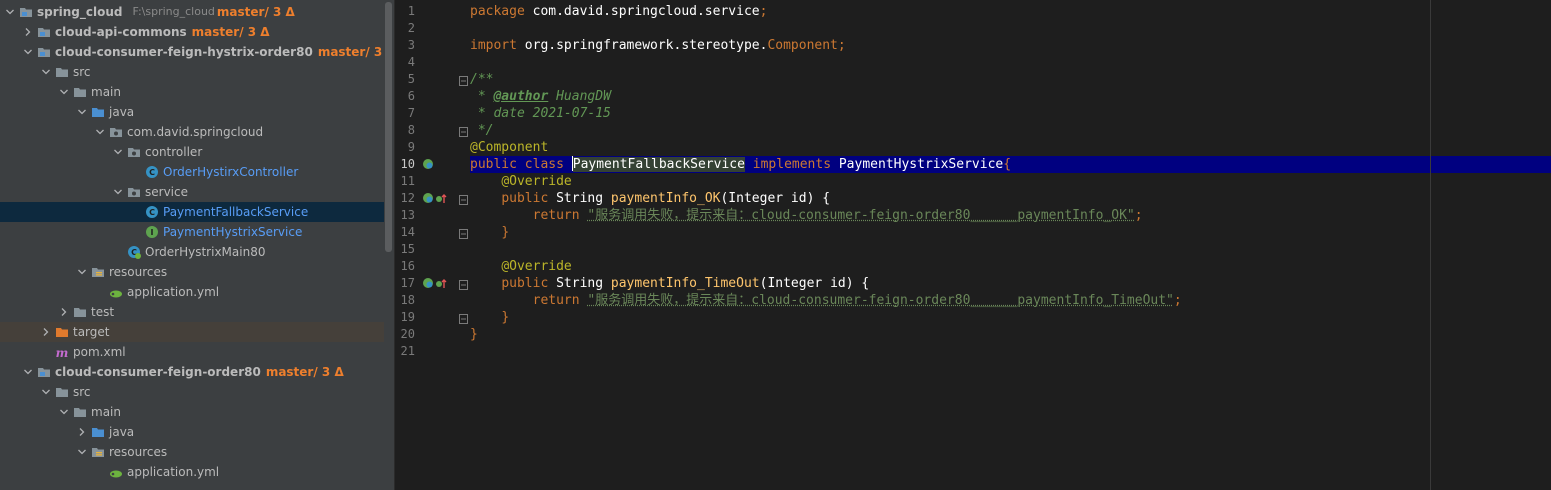 The height and width of the screenshot is (490, 1551). I want to click on code-line: package com.david.springcloud.service;, so click(1010, 11).